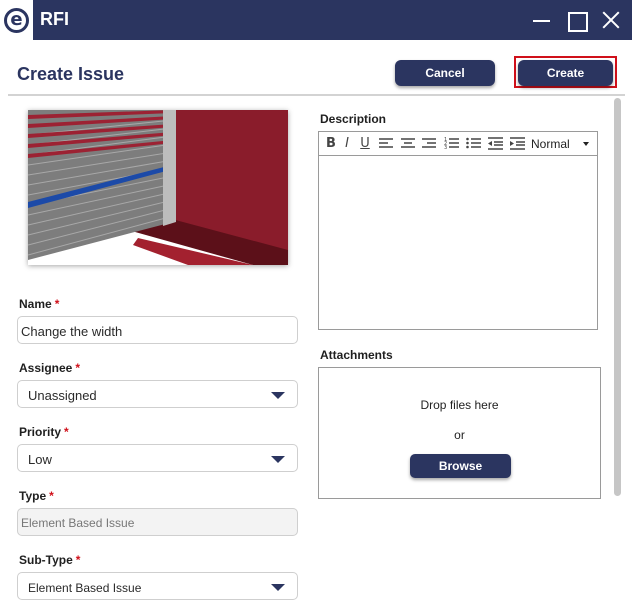 This screenshot has width=632, height=610. Describe the element at coordinates (157, 458) in the screenshot. I see `priority-select: Low` at that location.